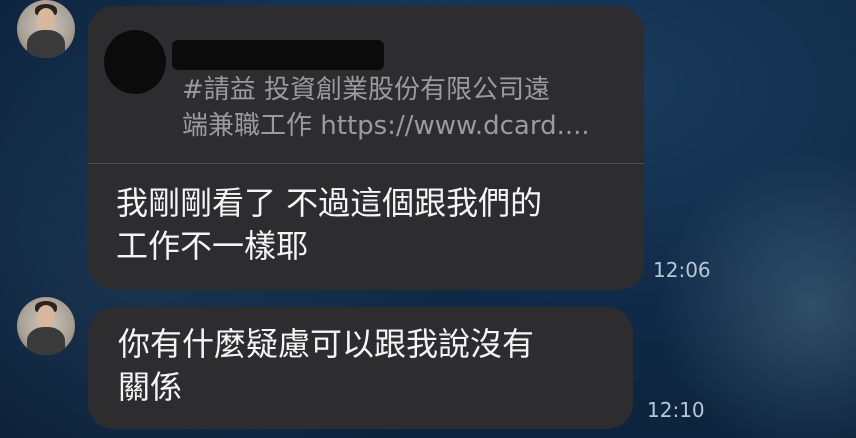  I want to click on redacted-quote-avatar, so click(135, 62).